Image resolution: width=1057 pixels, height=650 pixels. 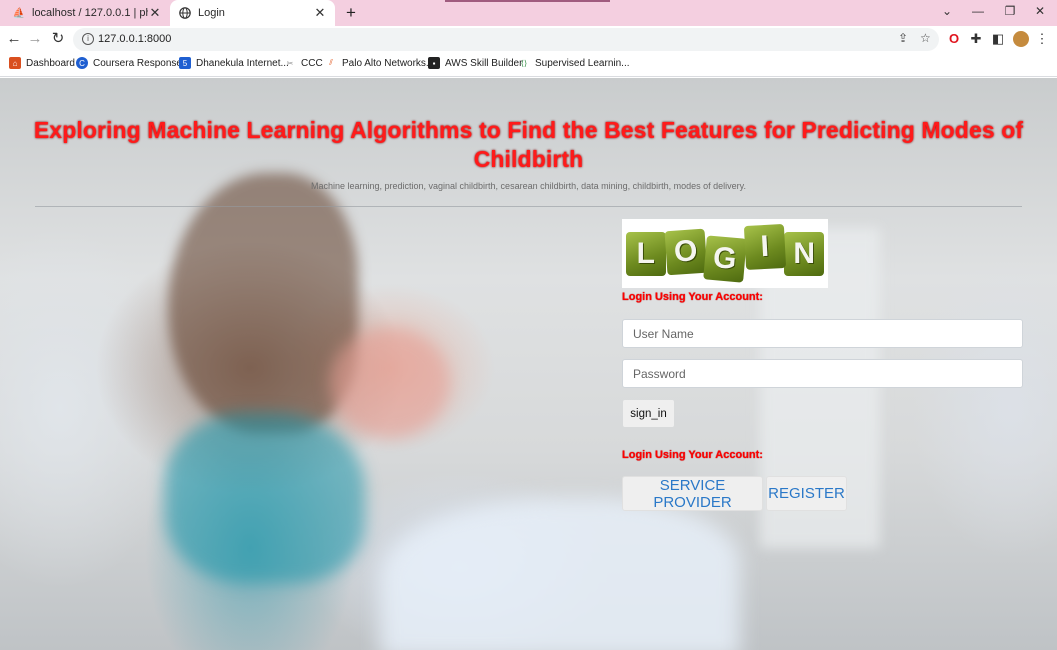 What do you see at coordinates (903, 38) in the screenshot?
I see `share-icon: ⇪` at bounding box center [903, 38].